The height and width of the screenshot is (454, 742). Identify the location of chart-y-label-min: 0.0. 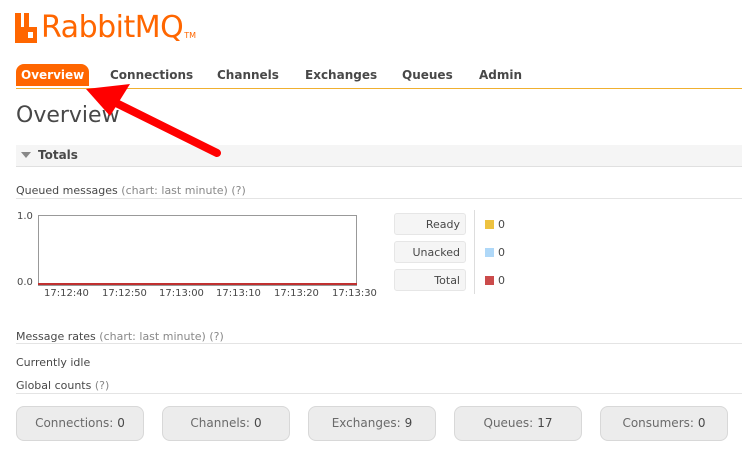
(25, 282).